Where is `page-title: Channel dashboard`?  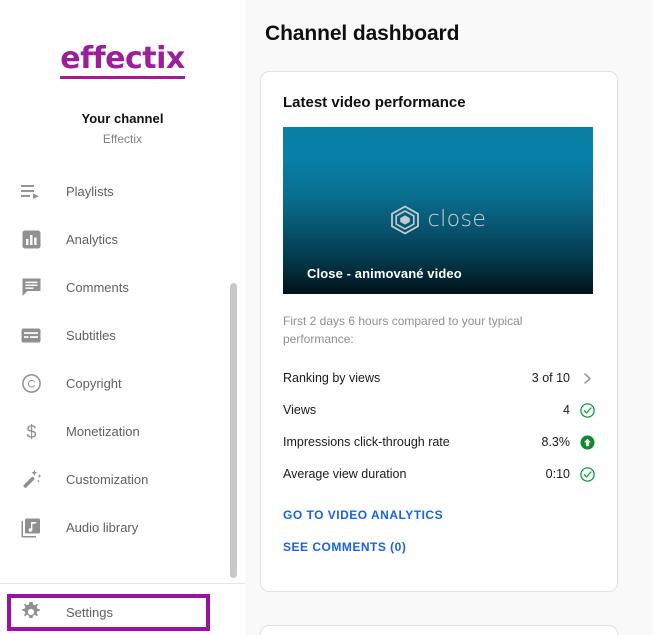
page-title: Channel dashboard is located at coordinates (362, 33).